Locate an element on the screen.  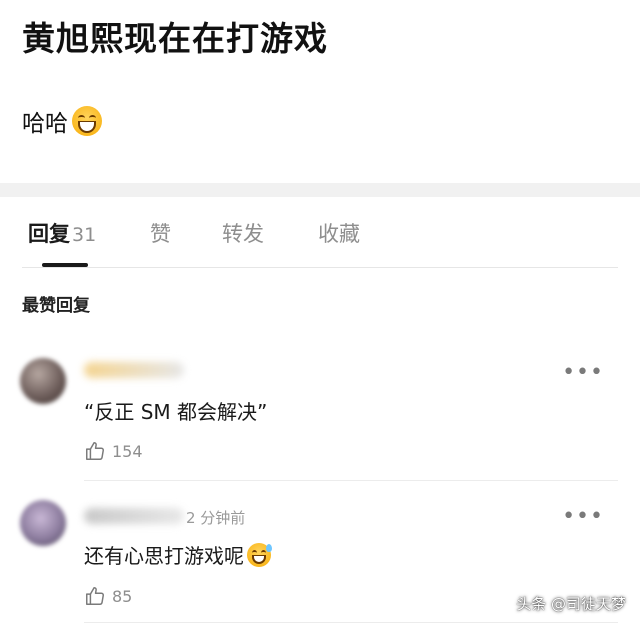
comment-text: “反正 SM 都会解决” is located at coordinates (175, 410).